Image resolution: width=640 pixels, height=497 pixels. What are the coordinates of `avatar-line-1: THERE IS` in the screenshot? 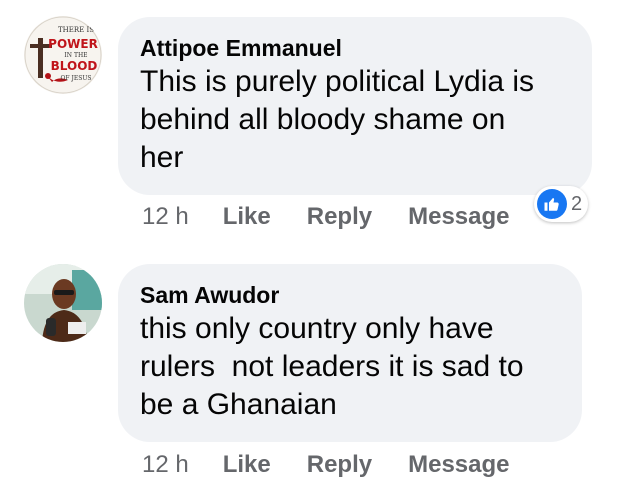 It's located at (76, 30).